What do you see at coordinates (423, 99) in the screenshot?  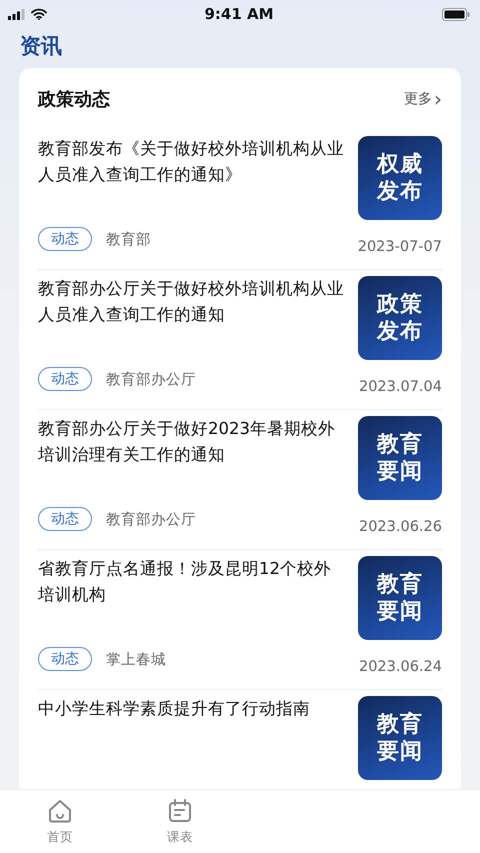 I see `more-link: 更多›` at bounding box center [423, 99].